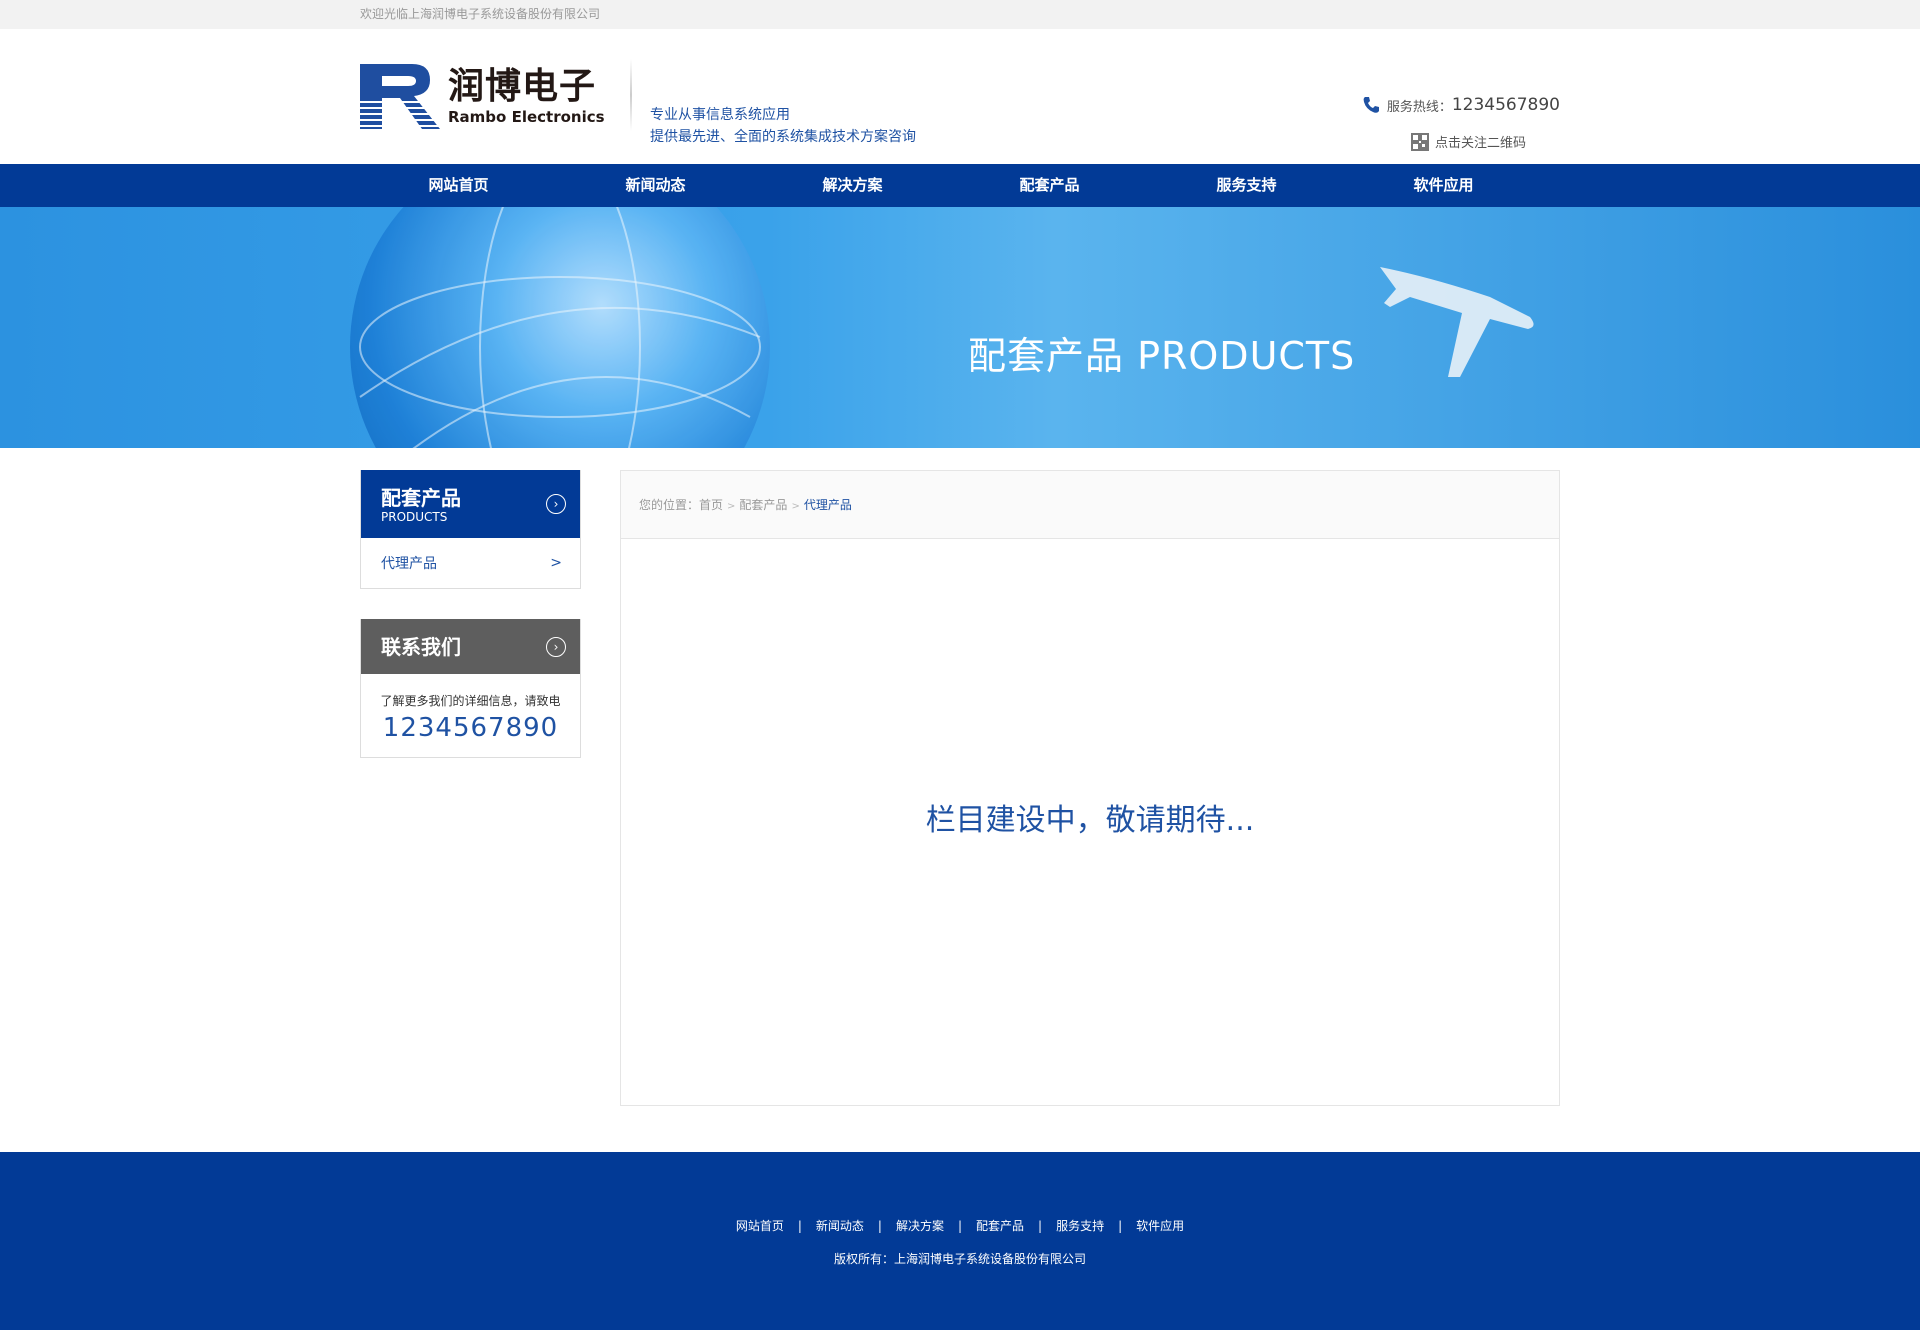 The width and height of the screenshot is (1920, 1330). I want to click on category-header: 配套产品 PRODUCTS ›, so click(470, 504).